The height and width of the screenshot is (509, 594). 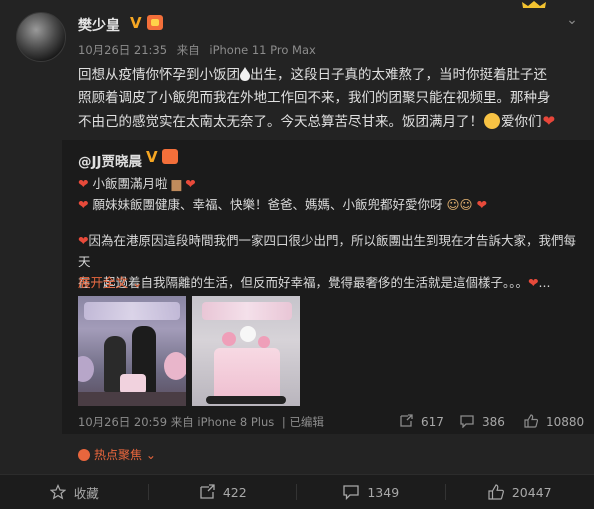 I want to click on repost-like-count: 10880, so click(x=554, y=421).